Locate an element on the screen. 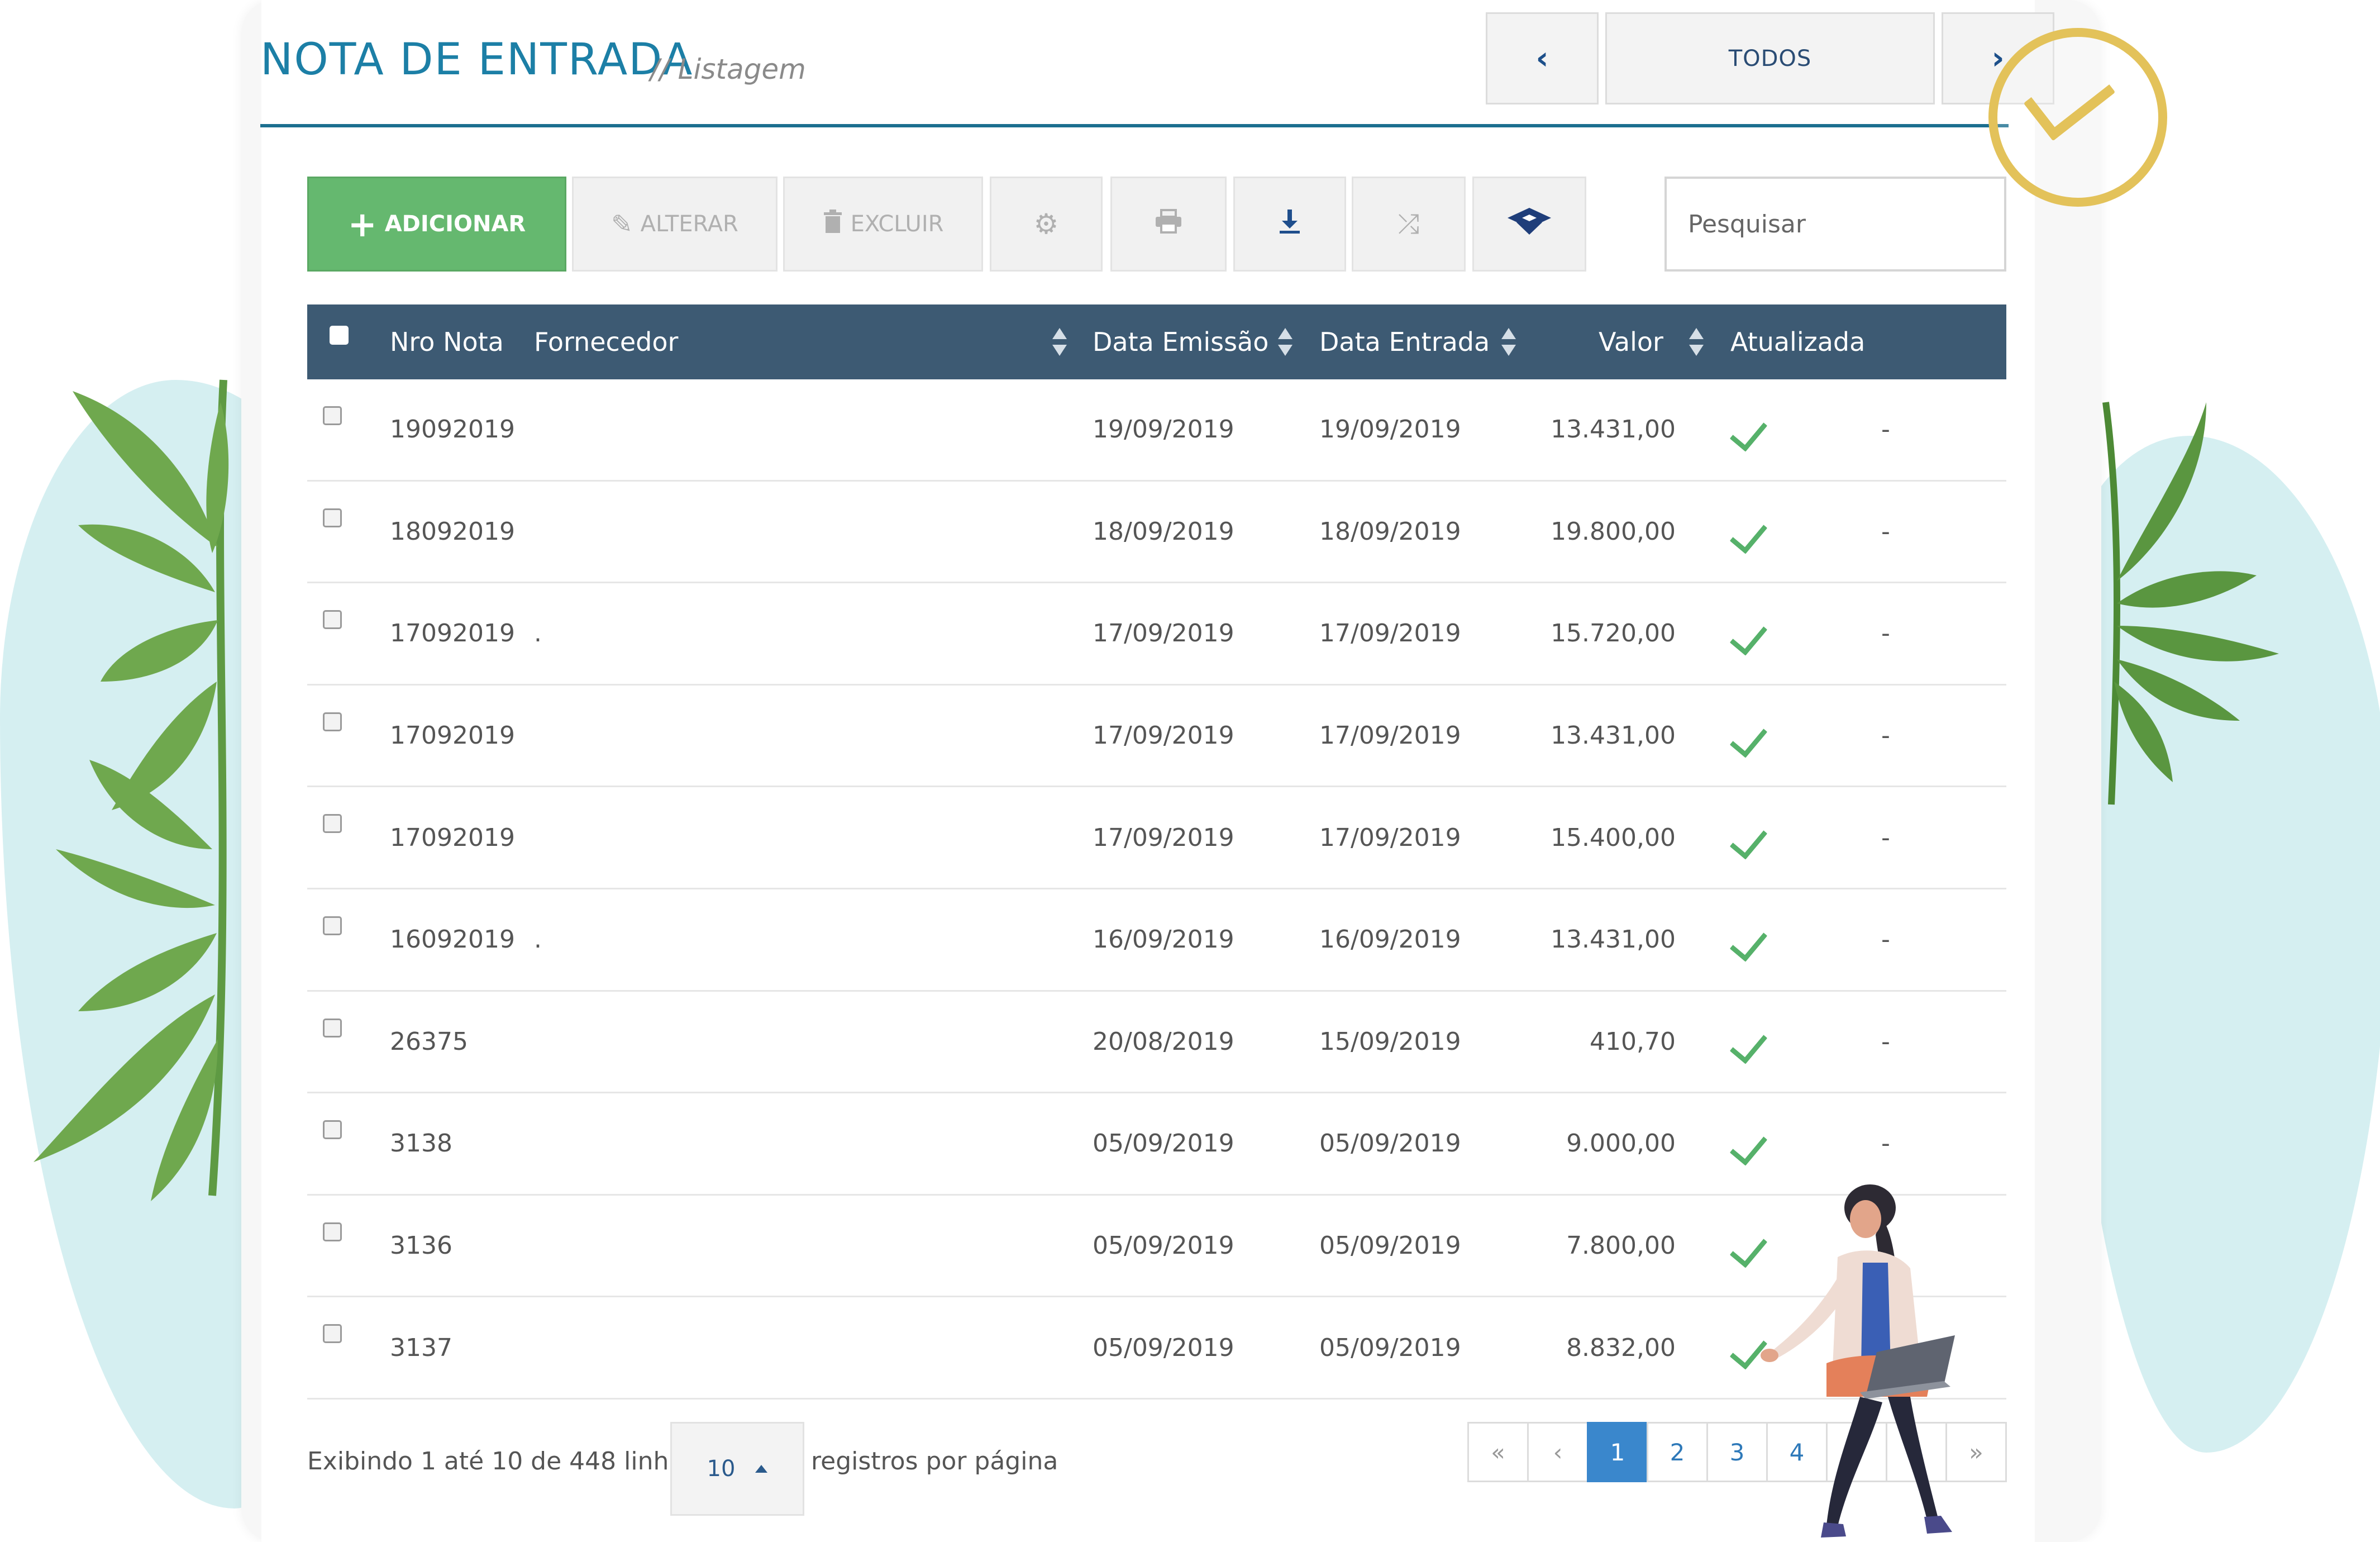  table-row: 3138 05/09/2019 05/09/2019 9.000,00 - is located at coordinates (1156, 1144).